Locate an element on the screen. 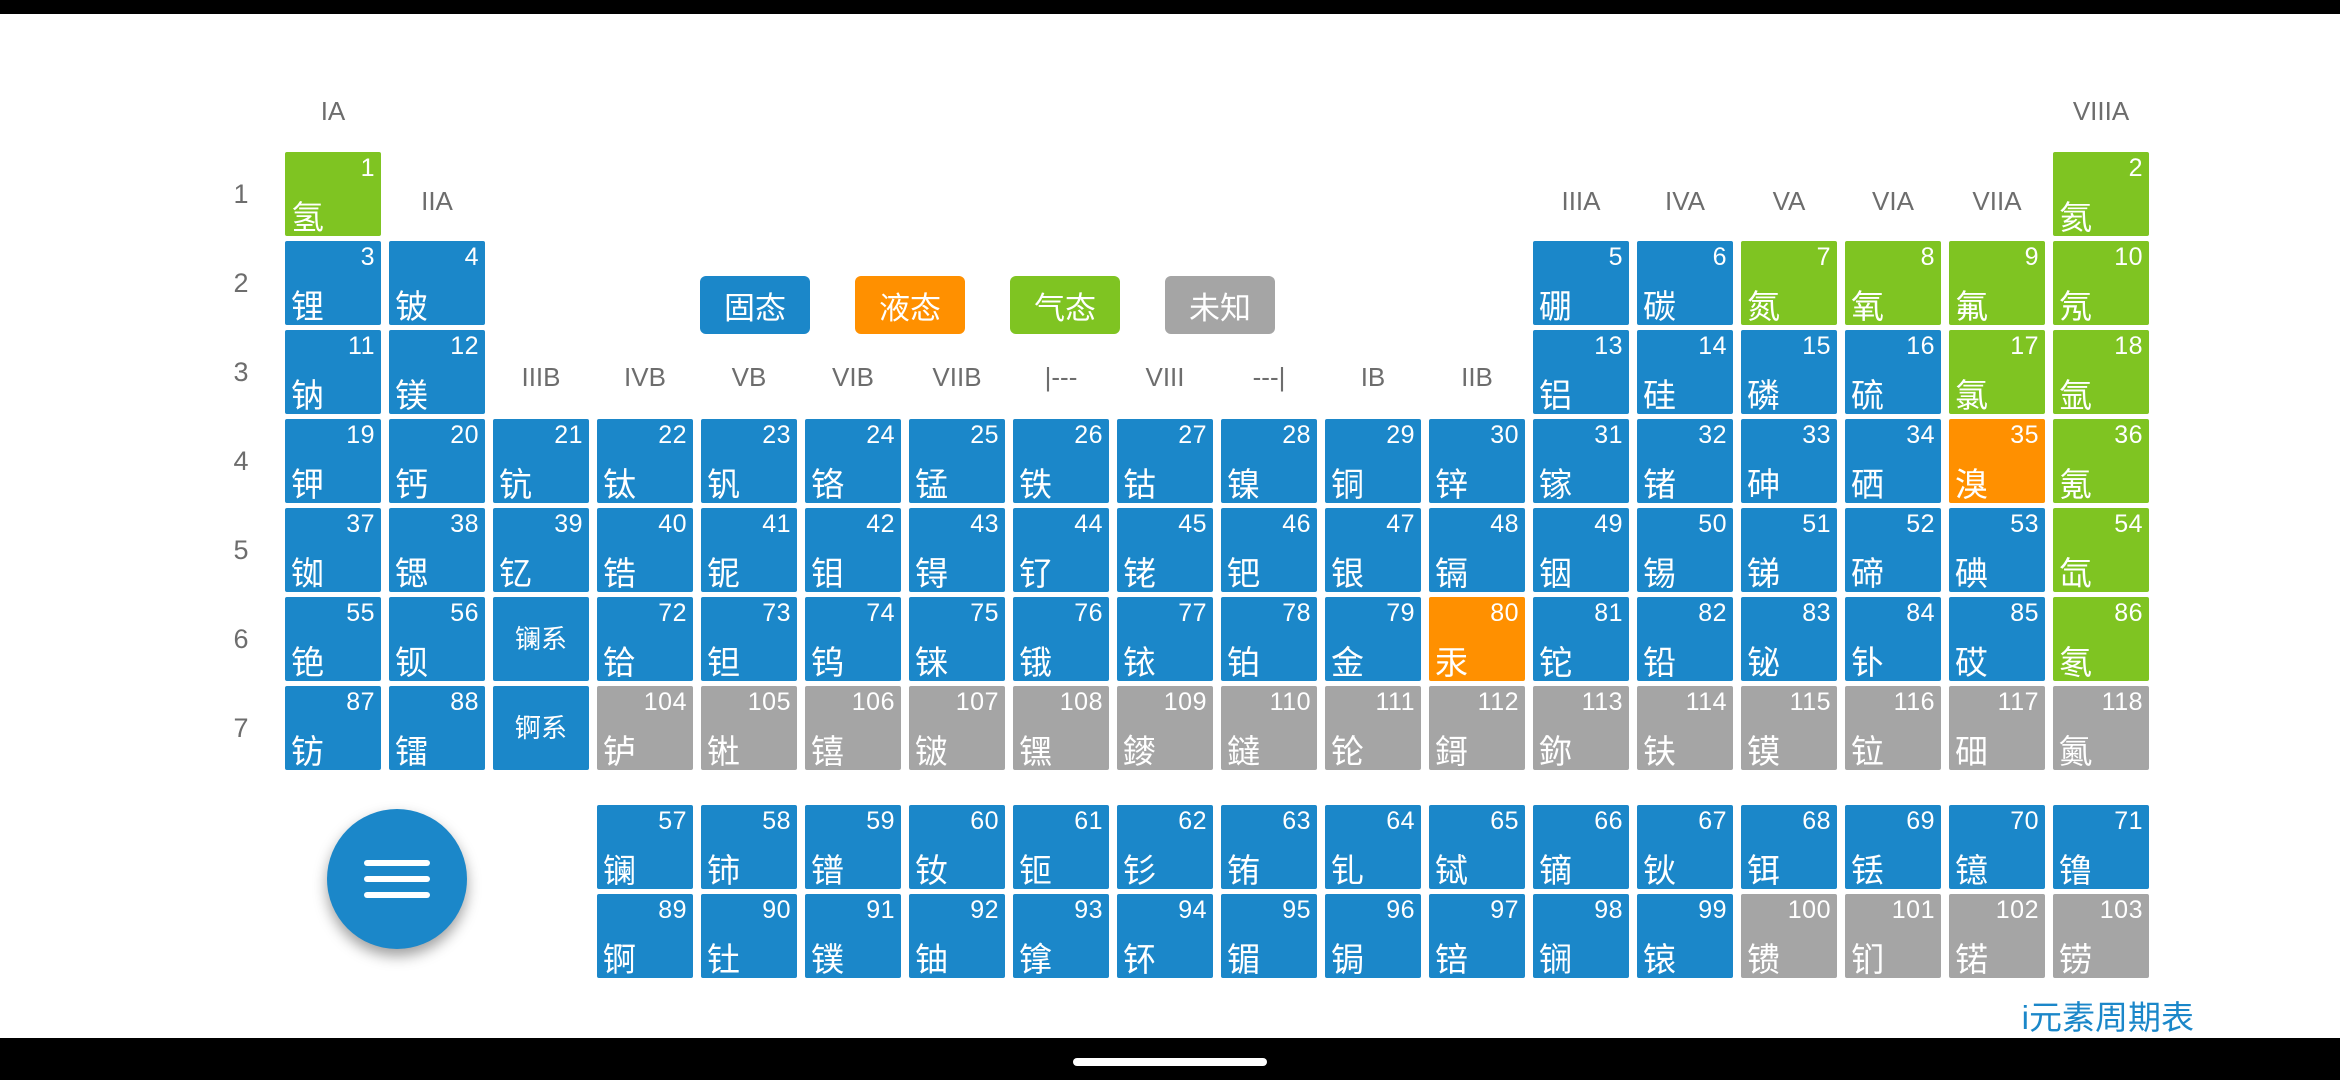 The image size is (2340, 1080). element-cell: 96 锔 is located at coordinates (1373, 936).